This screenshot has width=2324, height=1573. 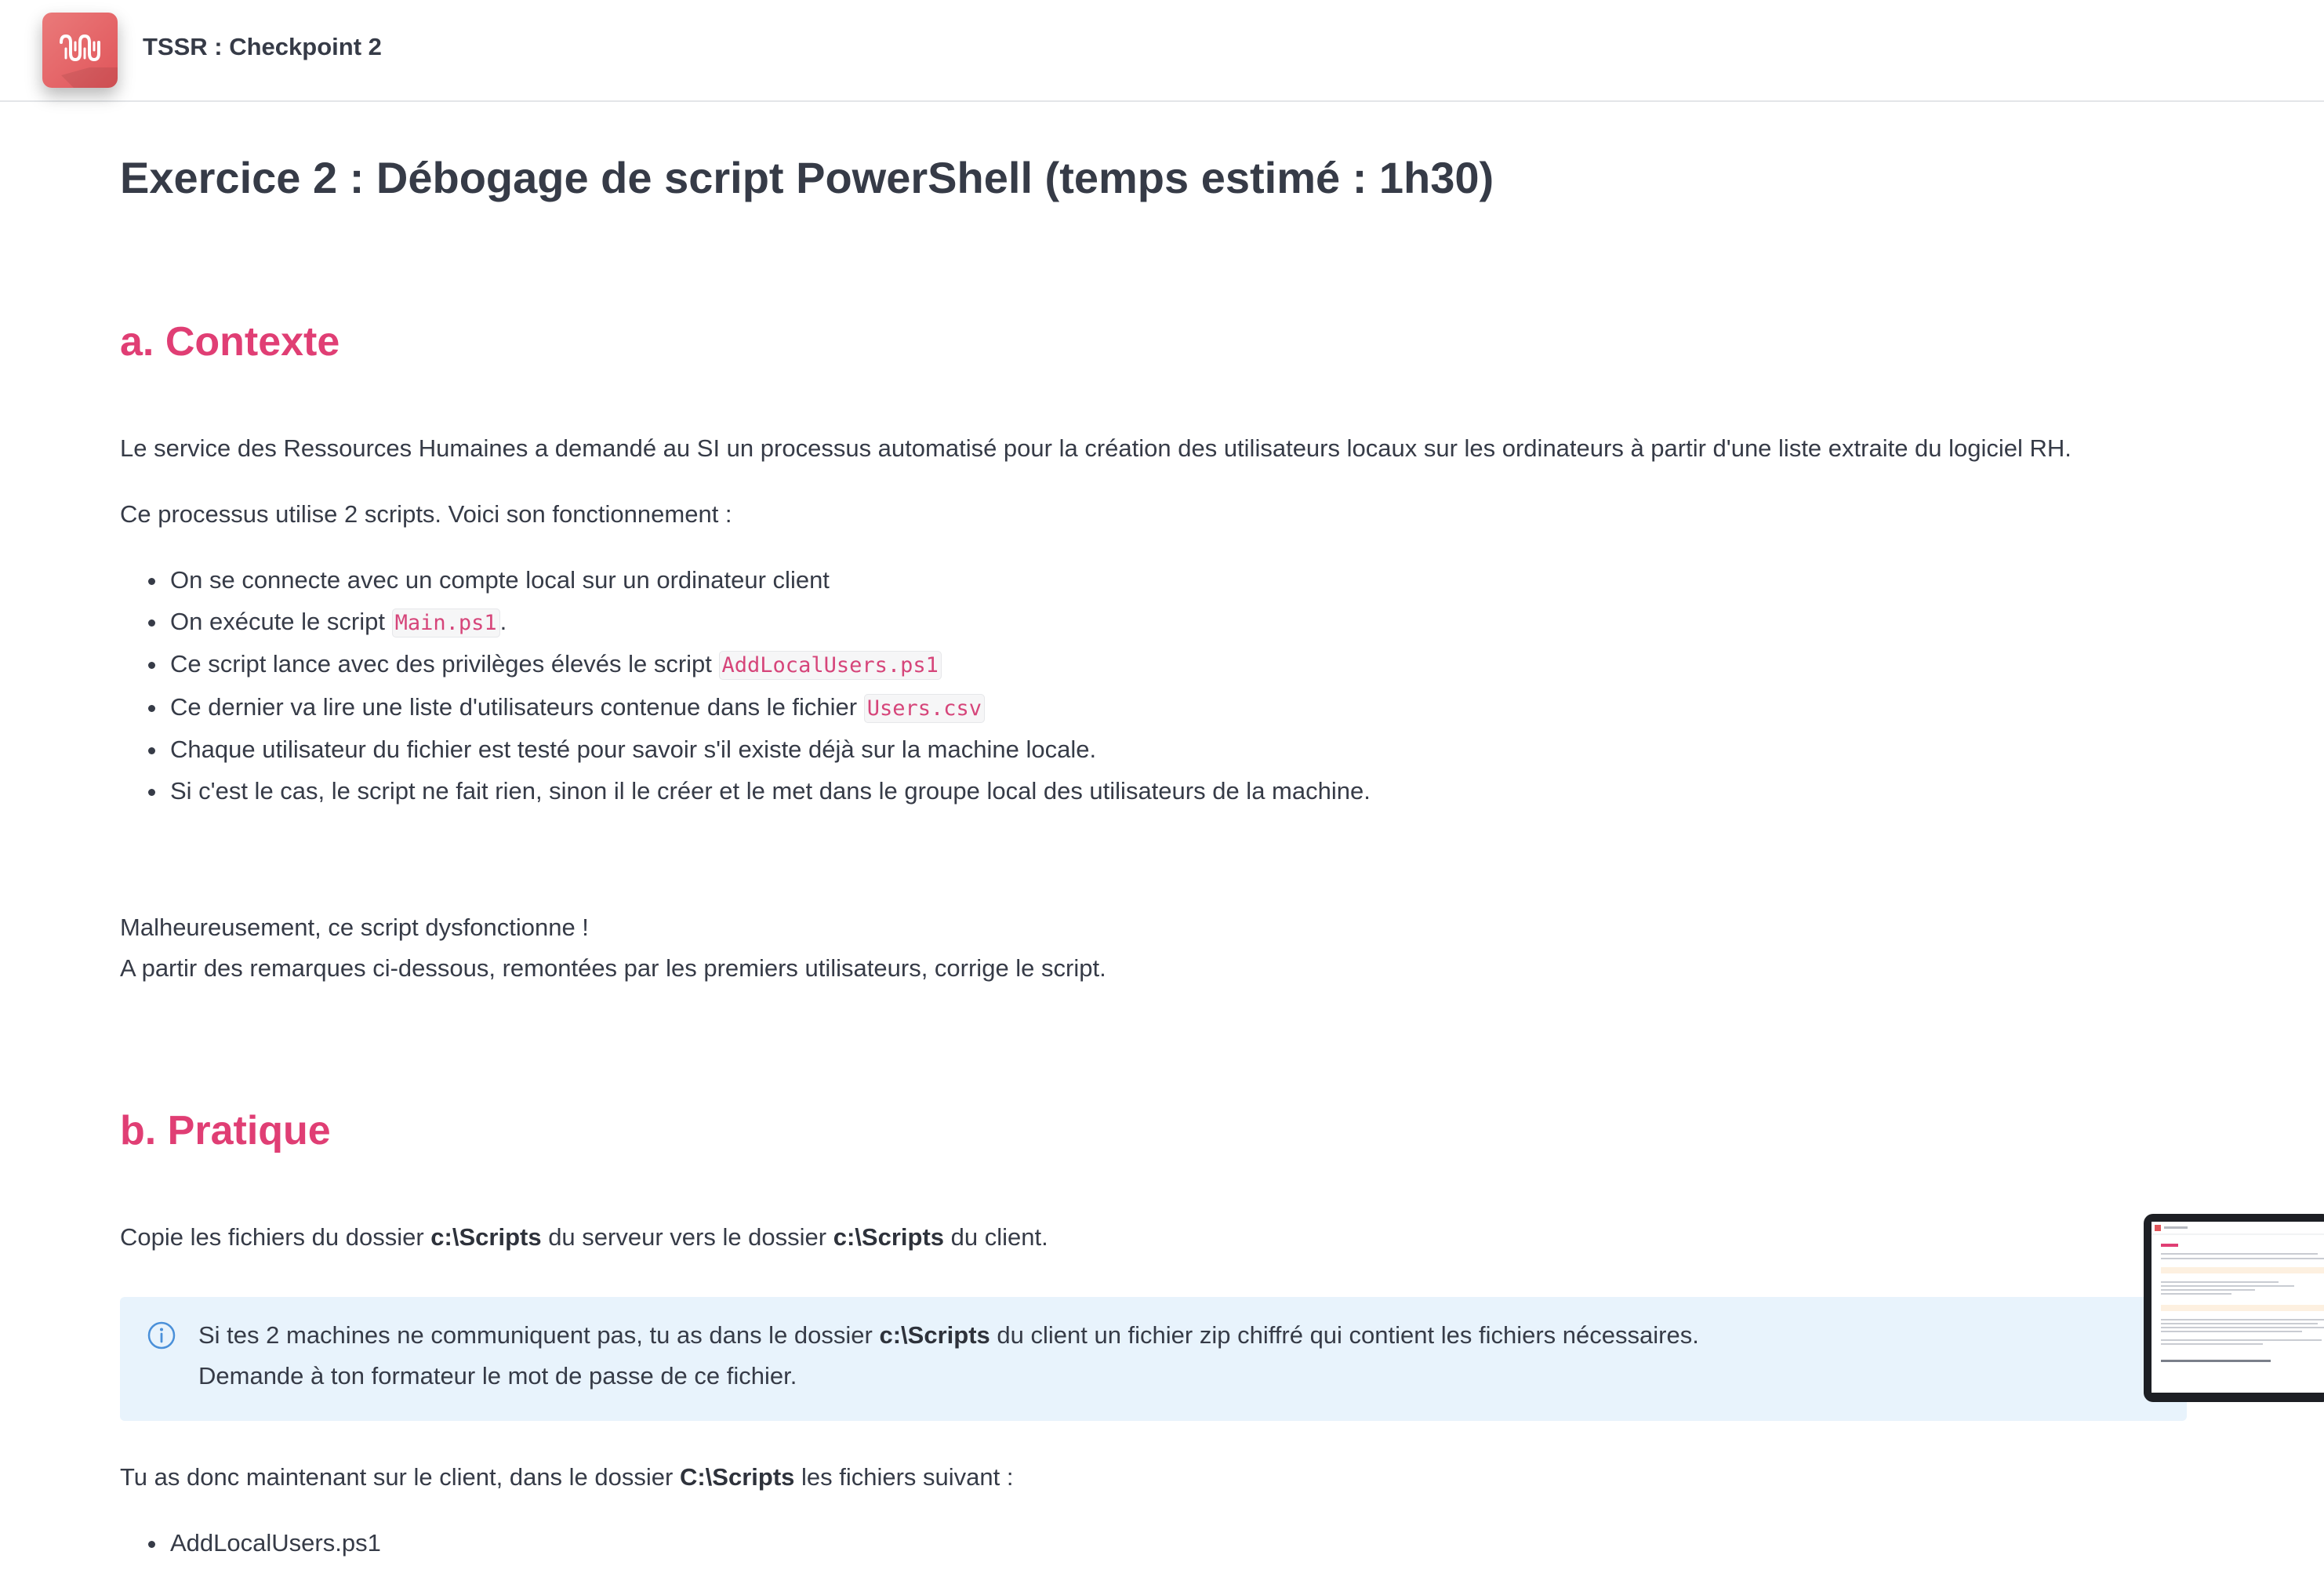 I want to click on path-client-scripts: C:\Scripts, so click(x=737, y=1477).